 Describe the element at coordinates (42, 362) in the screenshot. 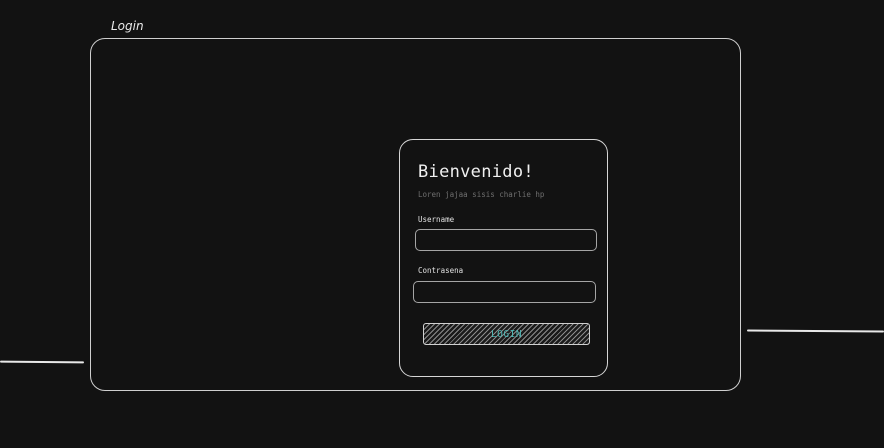

I see `connector-line-left` at that location.